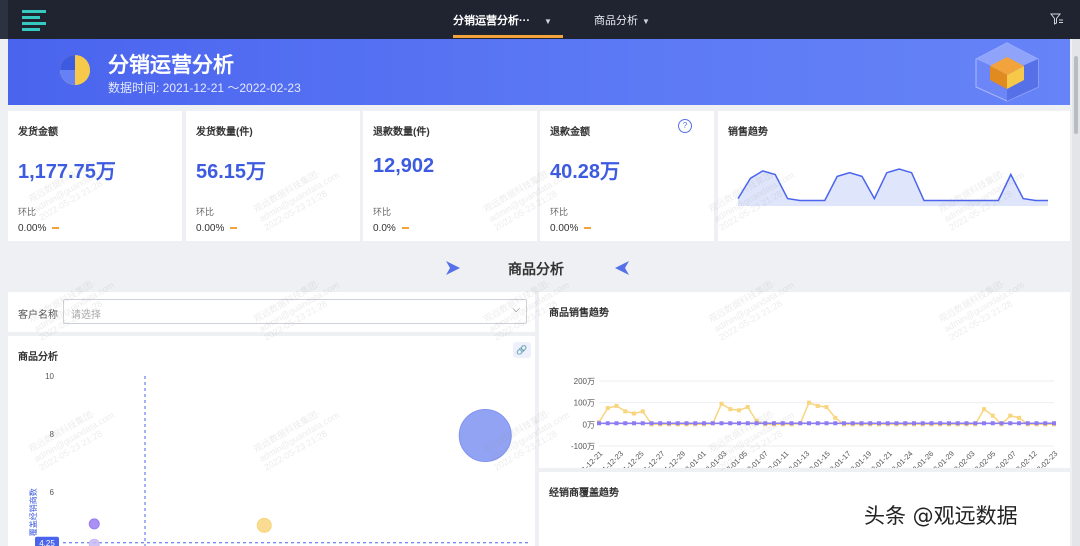 The width and height of the screenshot is (1080, 546). I want to click on kpi-card-shipment-amount: 发货金额 1,177.75万 环比 0.00%, so click(95, 176).